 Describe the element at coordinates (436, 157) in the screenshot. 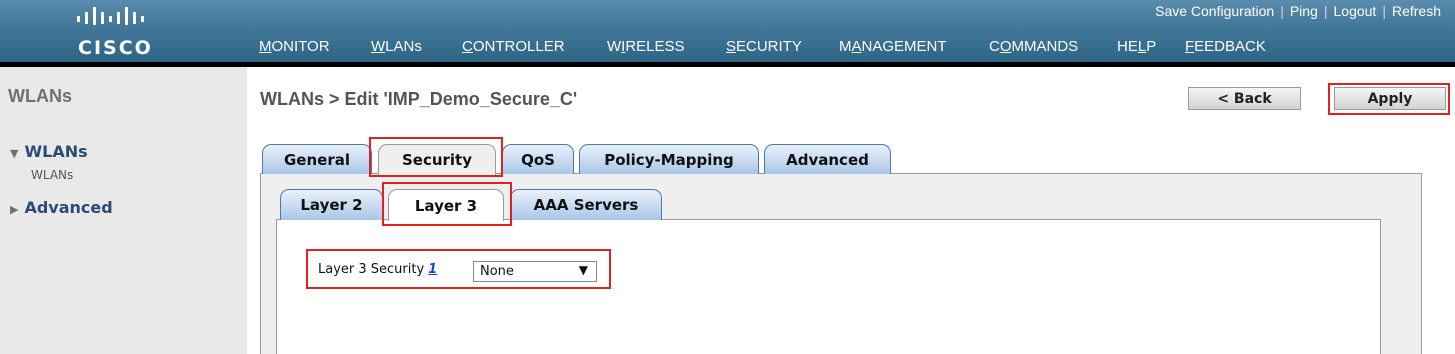

I see `security-tab-highlight` at that location.